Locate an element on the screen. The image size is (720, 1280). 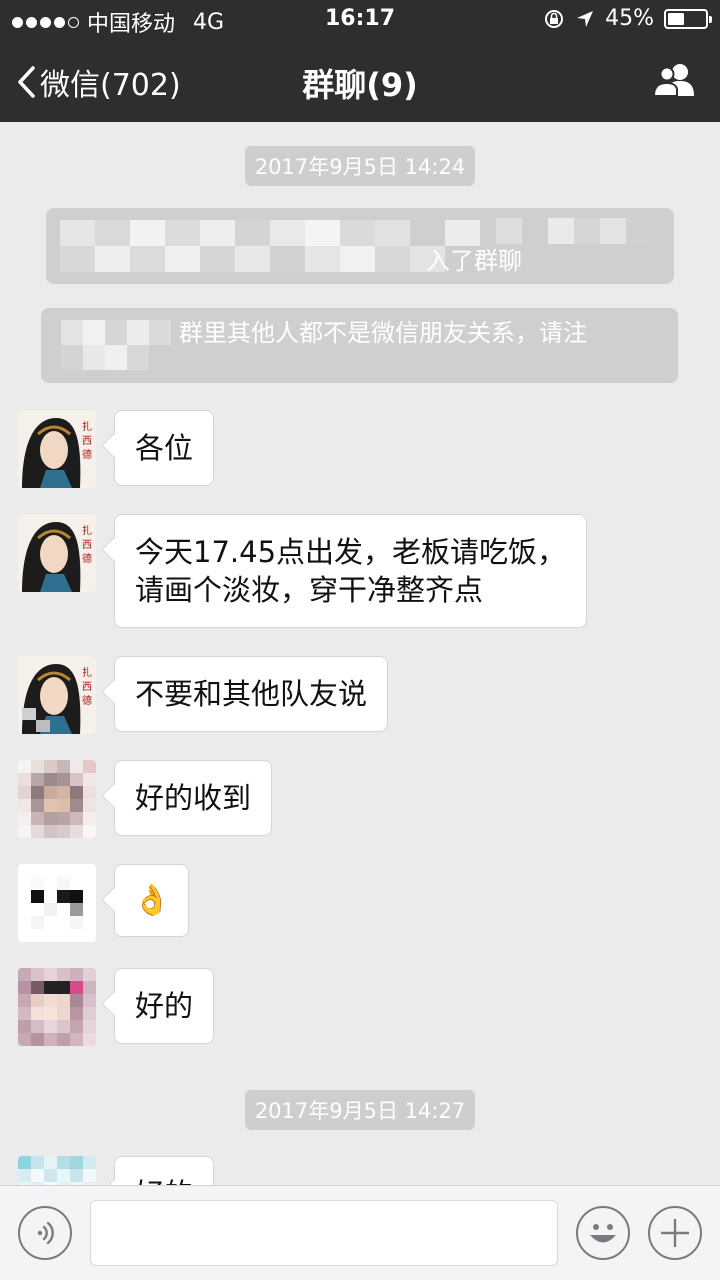
timestamp-label: 2017年9月5日 14:27 is located at coordinates (360, 1110).